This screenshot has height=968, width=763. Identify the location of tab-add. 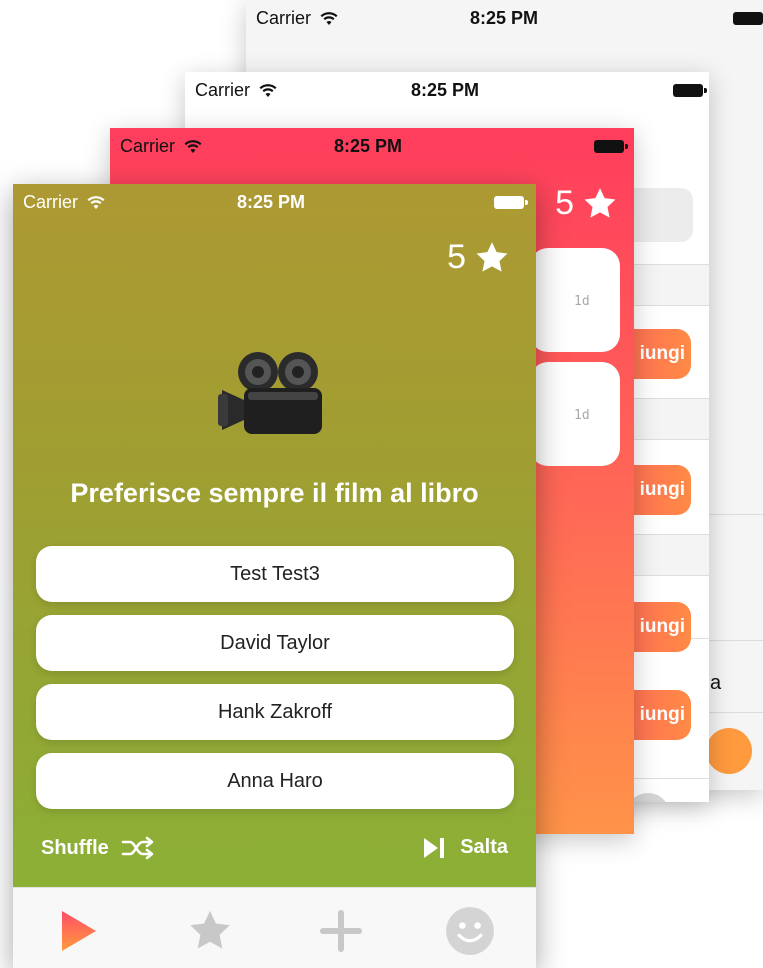
(341, 931).